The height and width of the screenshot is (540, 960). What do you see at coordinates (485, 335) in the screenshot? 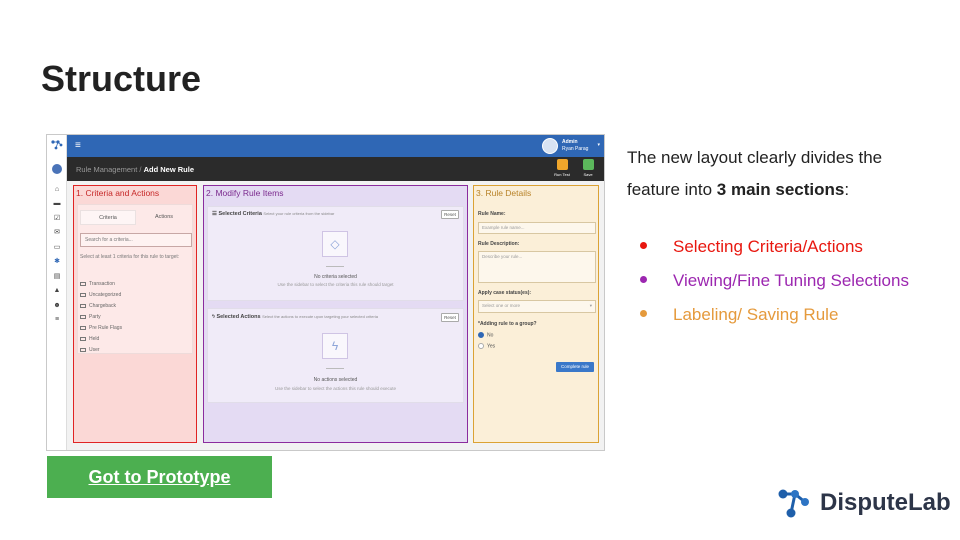
I see `radio-no: No` at bounding box center [485, 335].